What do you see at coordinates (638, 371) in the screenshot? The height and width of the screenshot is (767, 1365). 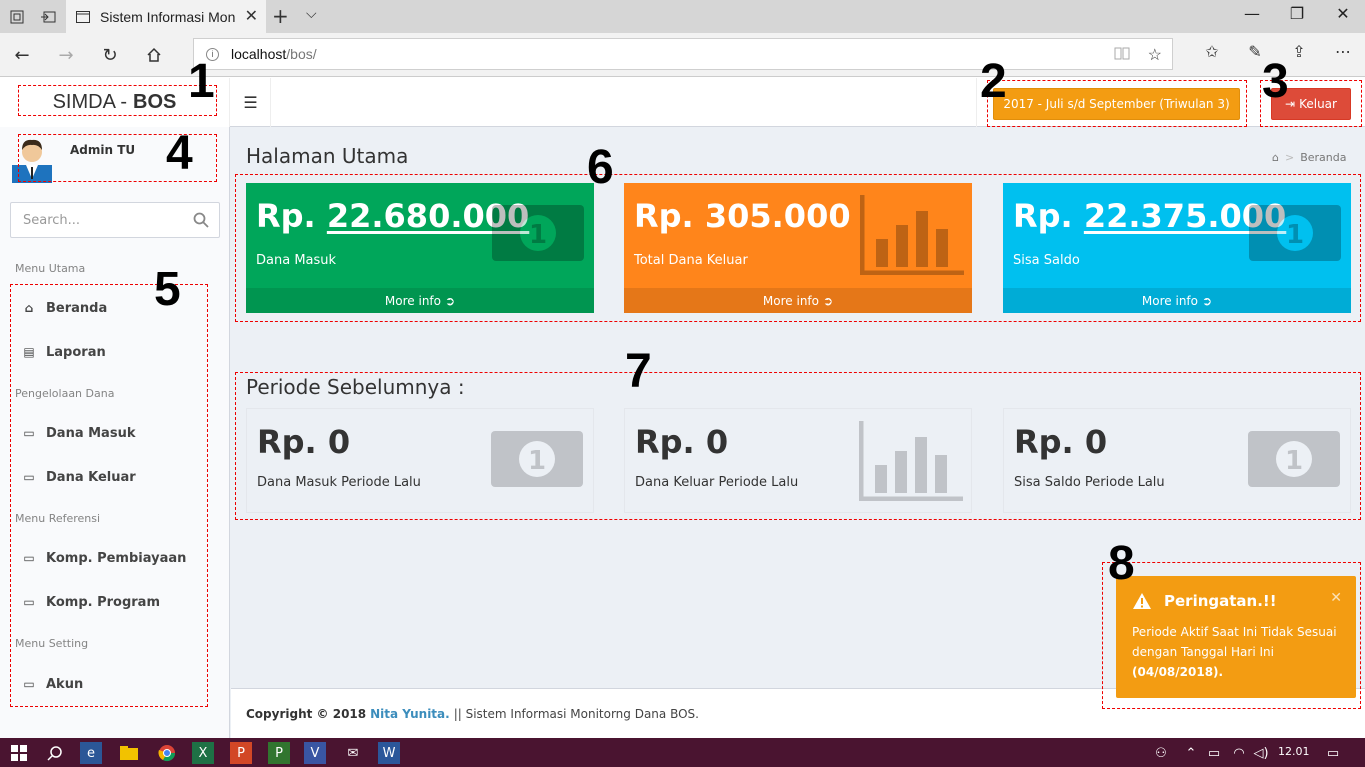 I see `marker-number-7: 7` at bounding box center [638, 371].